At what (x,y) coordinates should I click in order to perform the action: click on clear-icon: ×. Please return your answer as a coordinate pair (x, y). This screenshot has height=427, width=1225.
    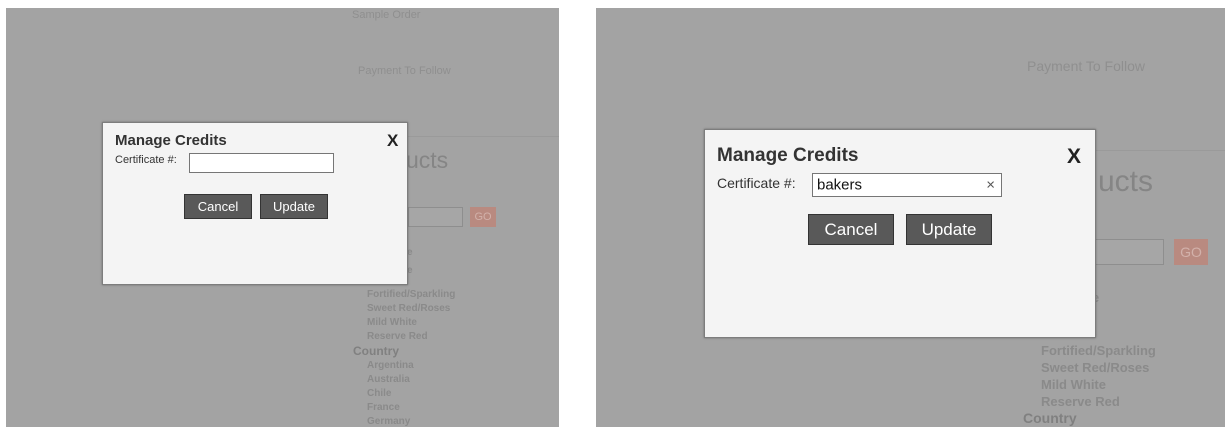
    Looking at the image, I should click on (990, 185).